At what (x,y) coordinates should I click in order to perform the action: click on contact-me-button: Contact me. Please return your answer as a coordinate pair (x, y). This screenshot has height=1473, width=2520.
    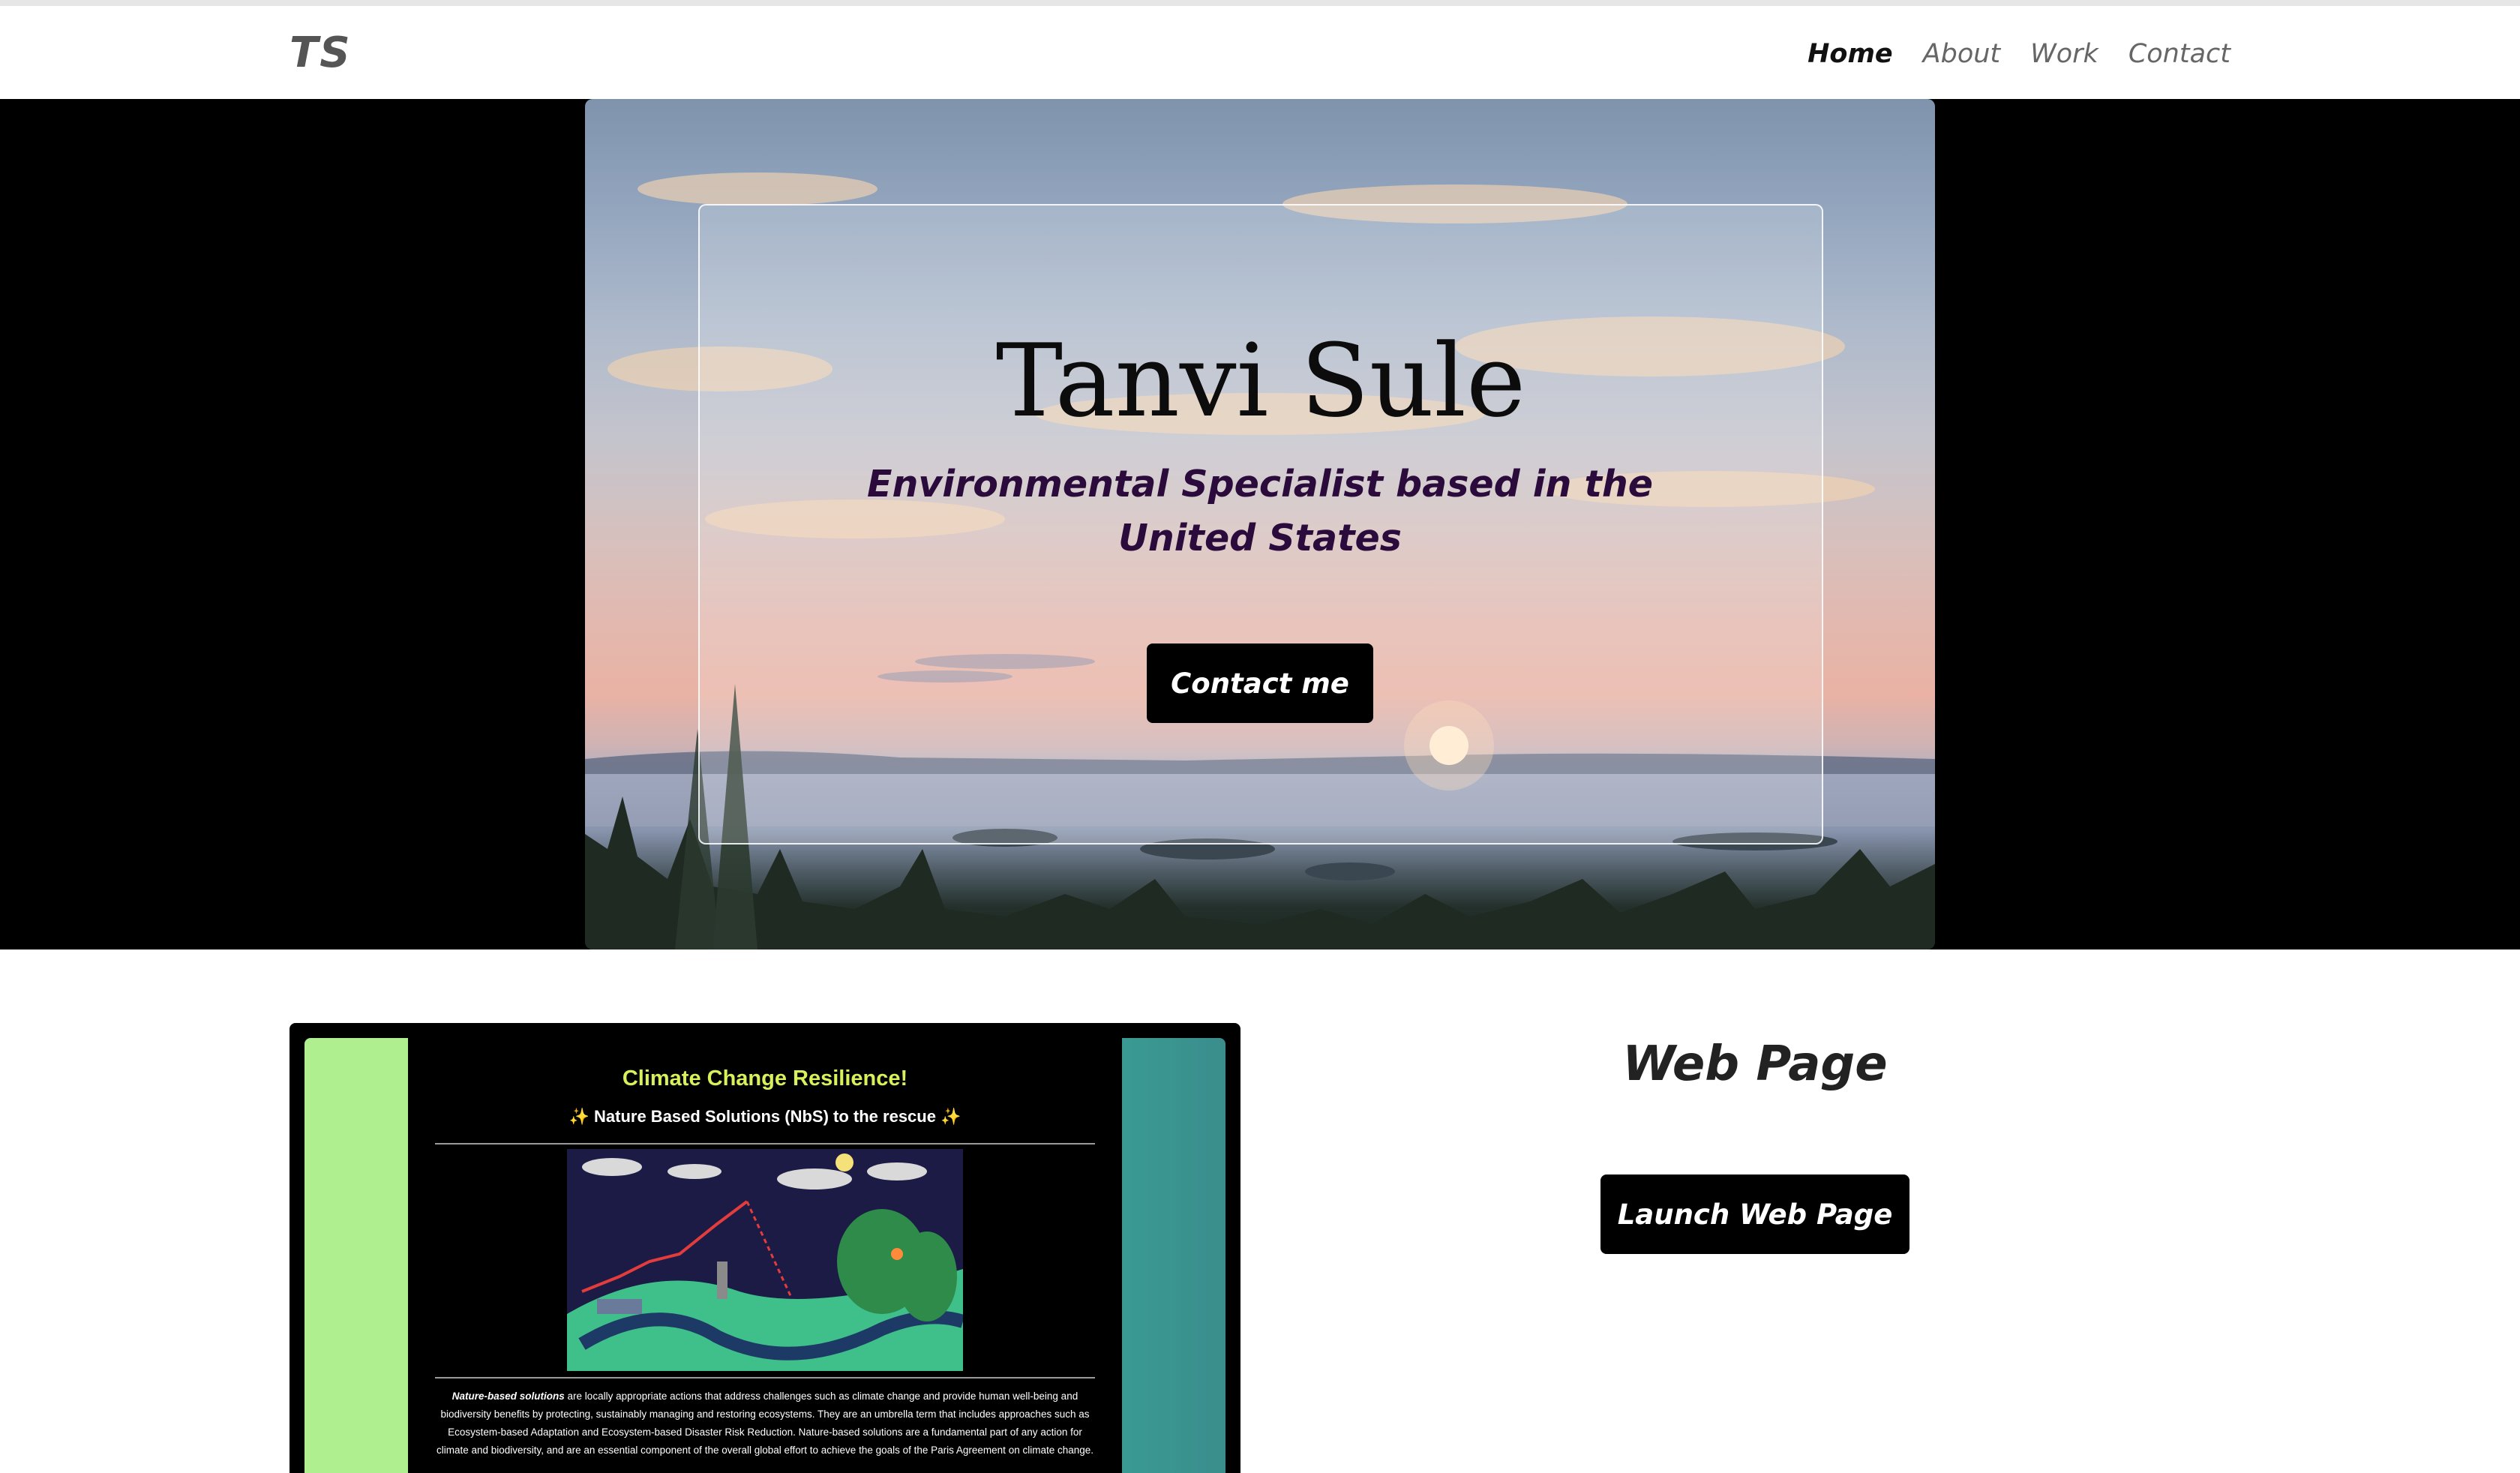
    Looking at the image, I should click on (1260, 683).